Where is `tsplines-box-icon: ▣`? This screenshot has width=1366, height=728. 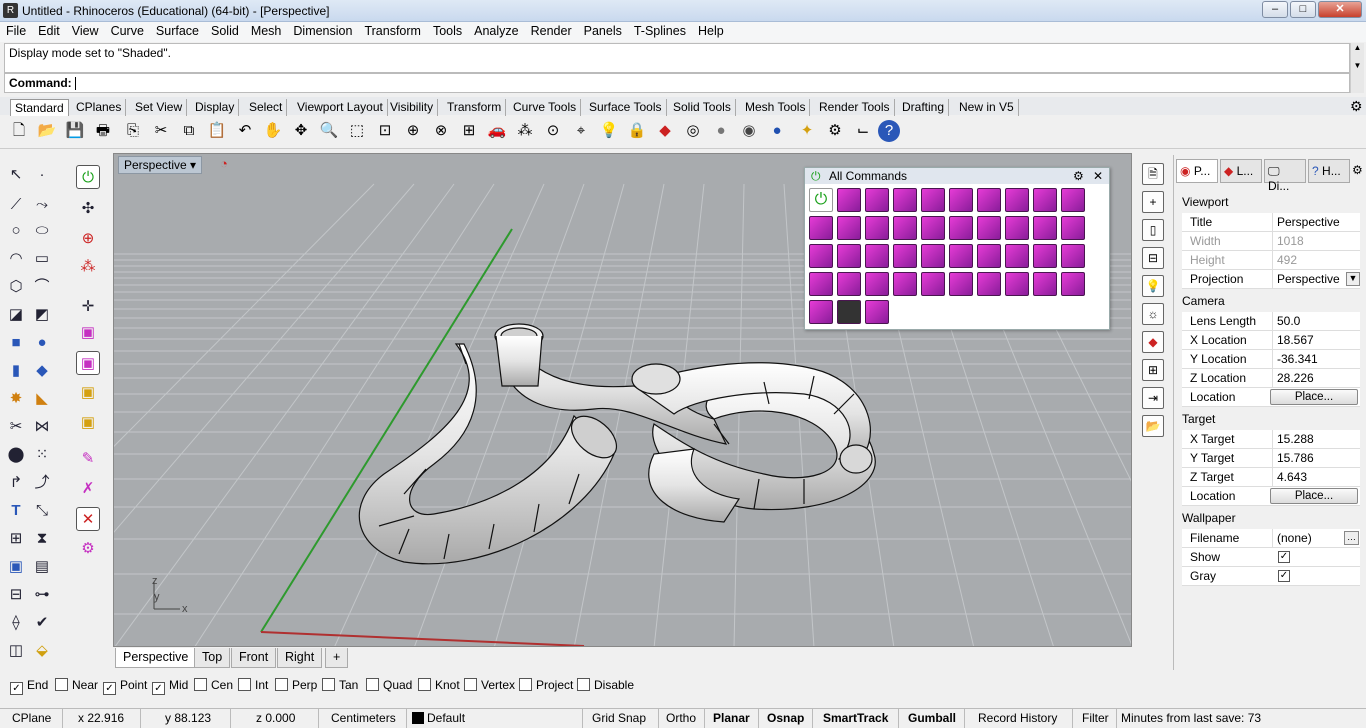
tsplines-box-icon: ▣ is located at coordinates (88, 333).